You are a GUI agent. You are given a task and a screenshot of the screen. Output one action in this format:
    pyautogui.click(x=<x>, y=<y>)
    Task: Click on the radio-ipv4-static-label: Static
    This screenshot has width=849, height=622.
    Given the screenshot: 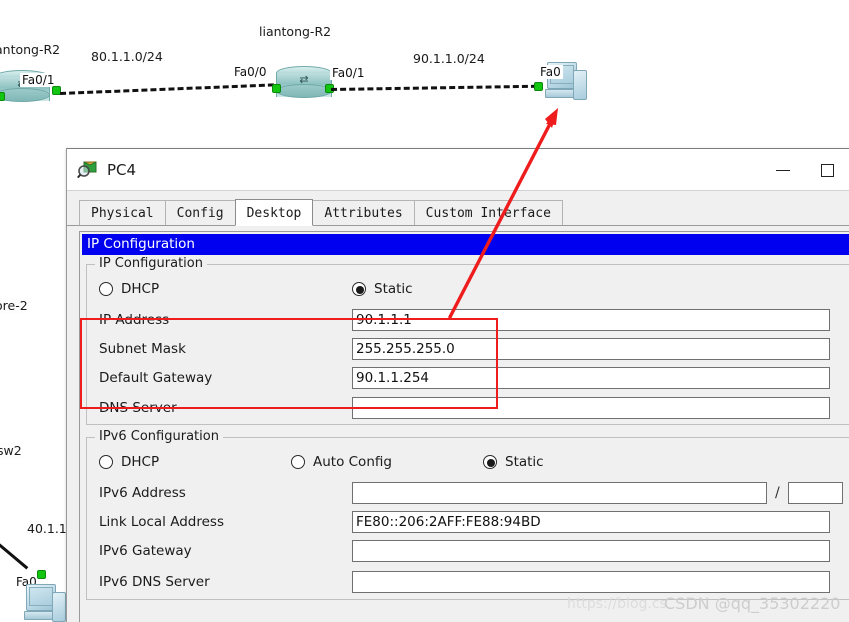 What is the action you would take?
    pyautogui.click(x=393, y=289)
    